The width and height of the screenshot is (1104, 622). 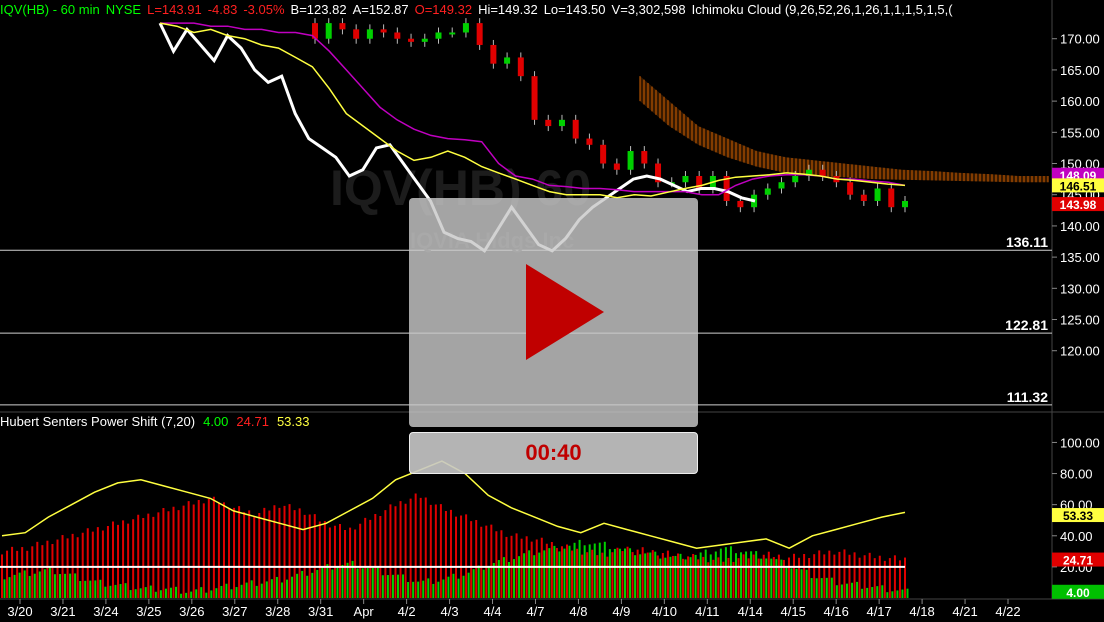 What do you see at coordinates (1027, 242) in the screenshot?
I see `price-level-label: 136.11` at bounding box center [1027, 242].